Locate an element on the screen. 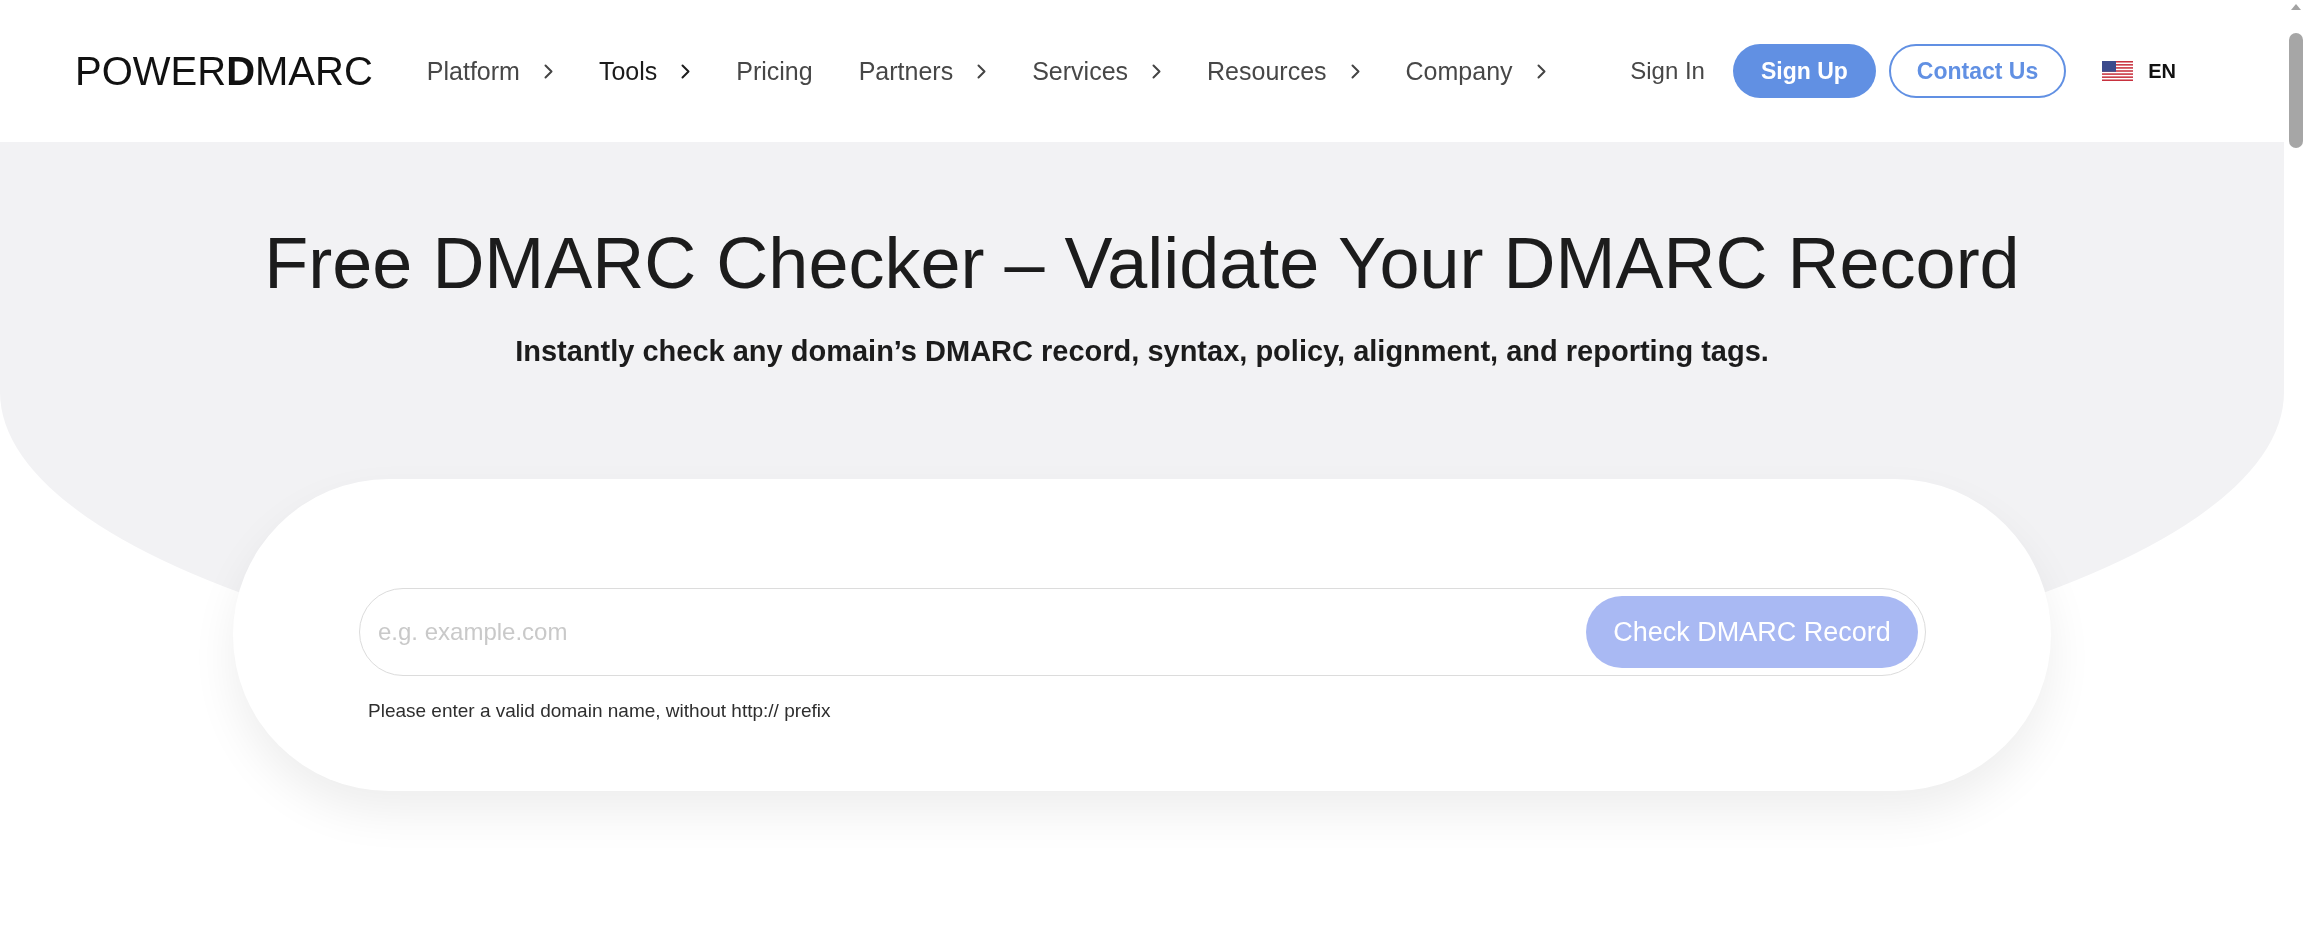 This screenshot has width=2318, height=938. nav-menu-item: Pricing is located at coordinates (774, 71).